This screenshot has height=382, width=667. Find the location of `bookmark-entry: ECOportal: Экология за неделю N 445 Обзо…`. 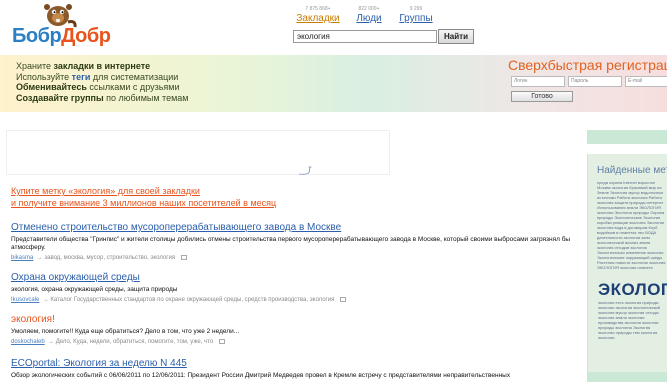

bookmark-entry: ECOportal: Экология за неделю N 445 Обзо… is located at coordinates (296, 369).